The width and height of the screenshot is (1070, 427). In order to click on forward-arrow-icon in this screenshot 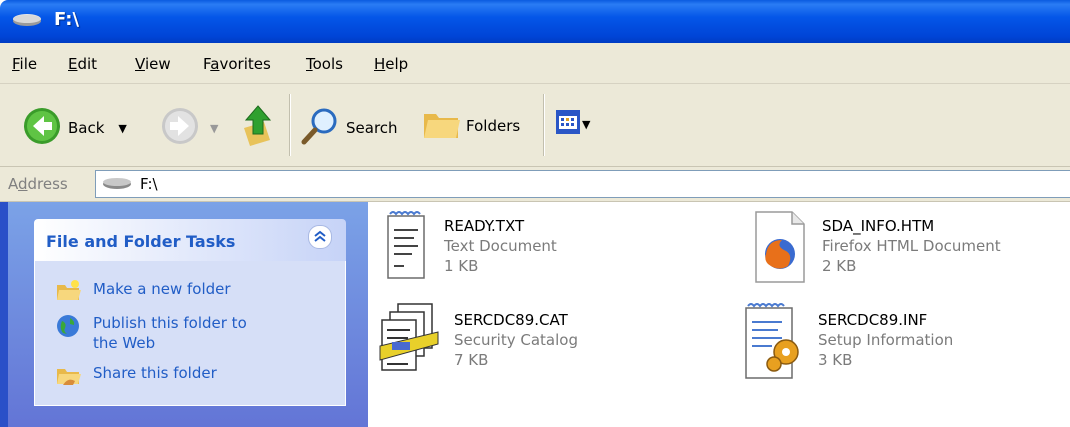, I will do `click(180, 128)`.